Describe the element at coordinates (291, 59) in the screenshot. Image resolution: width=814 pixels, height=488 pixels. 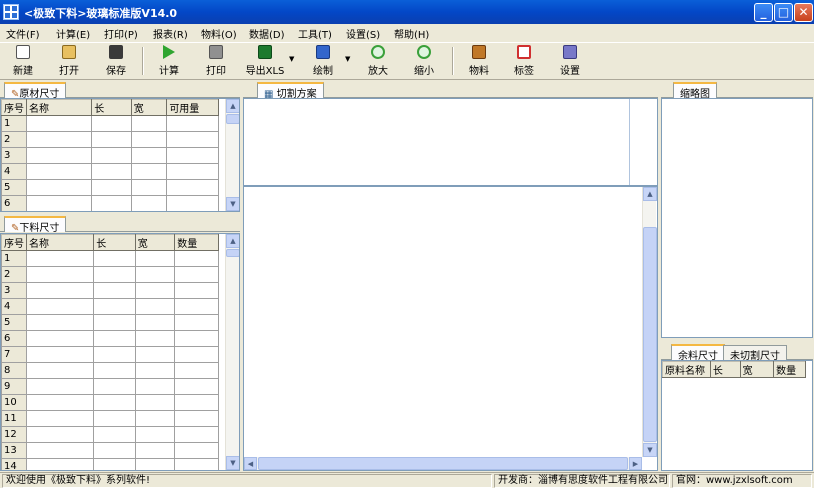
I see `export-dropdown-icon: ▼` at that location.